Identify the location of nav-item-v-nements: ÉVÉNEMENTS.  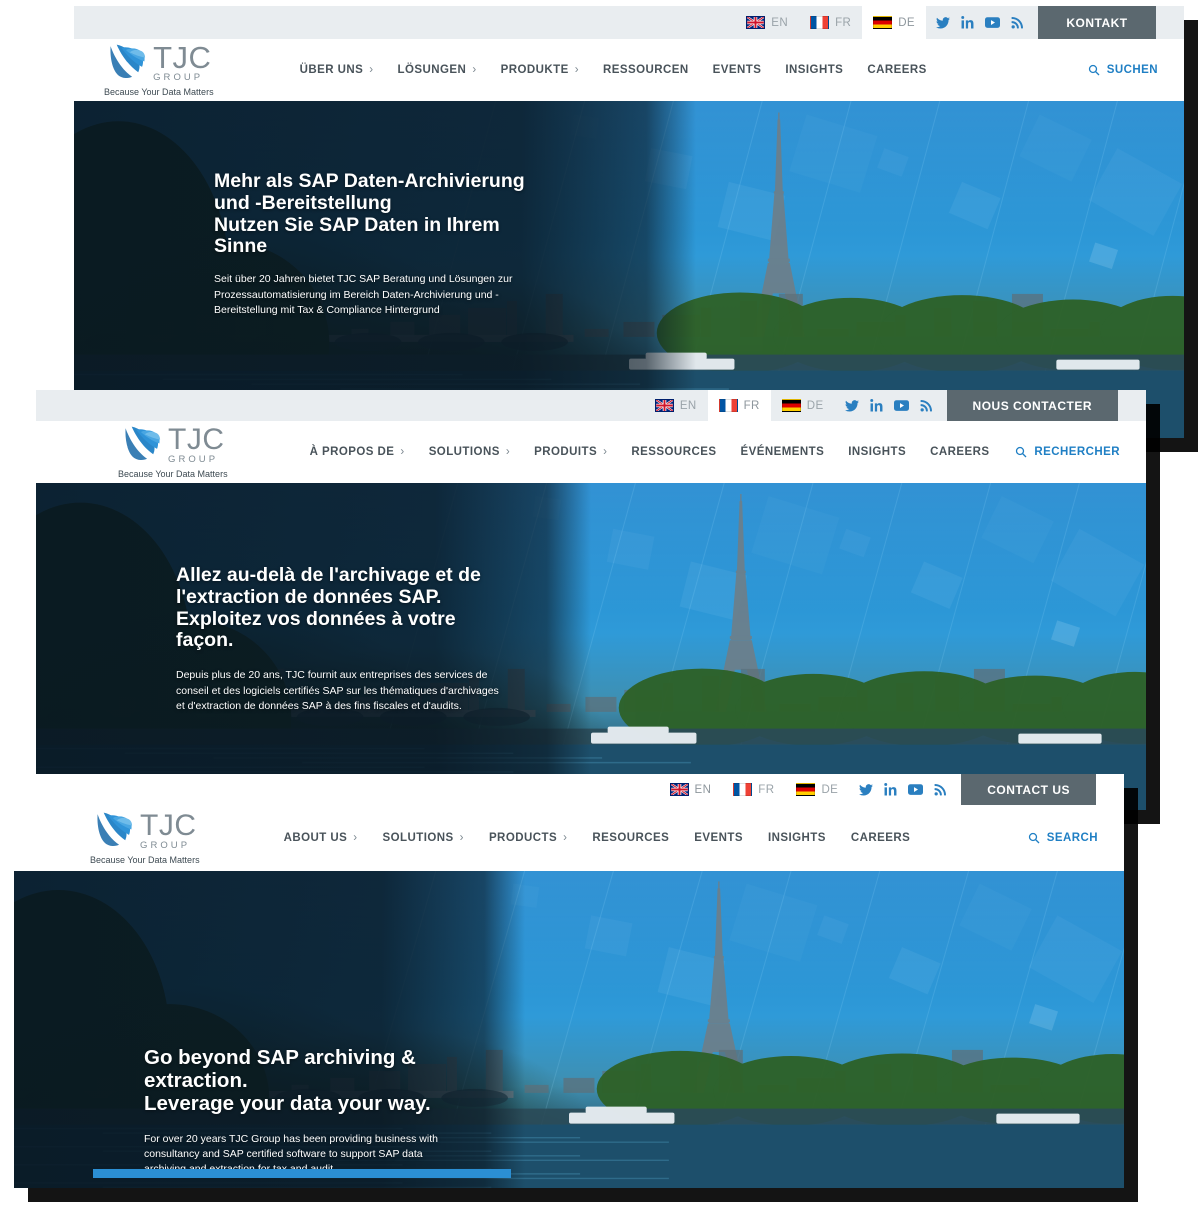
(782, 452).